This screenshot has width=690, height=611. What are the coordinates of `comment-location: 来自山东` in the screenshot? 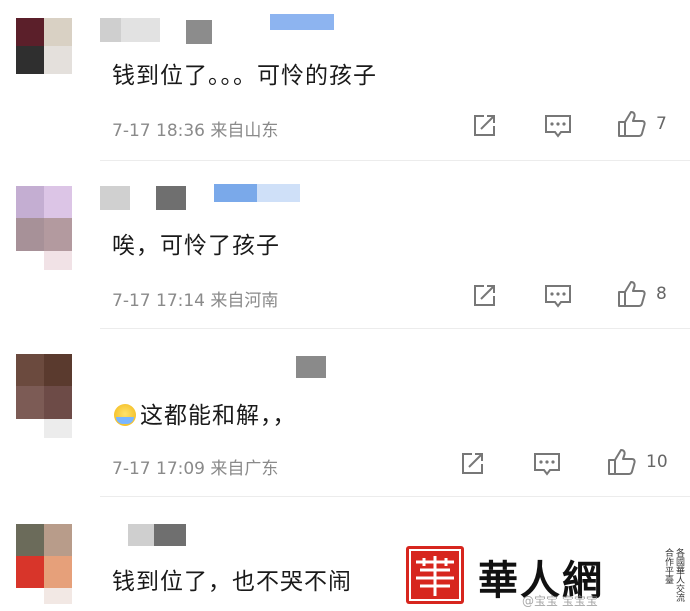 It's located at (244, 131).